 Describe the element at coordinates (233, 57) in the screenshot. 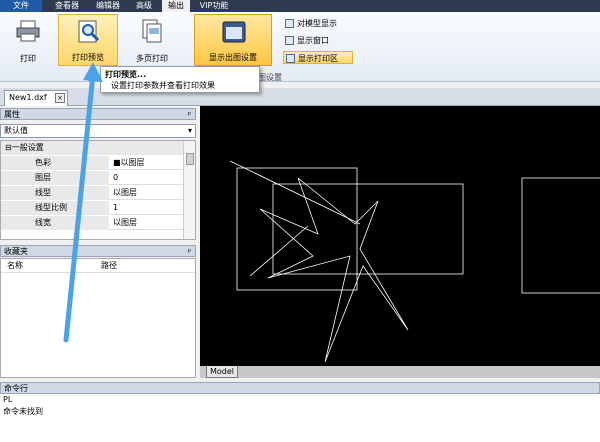

I see `show-layout-label: 显示出图设置` at that location.